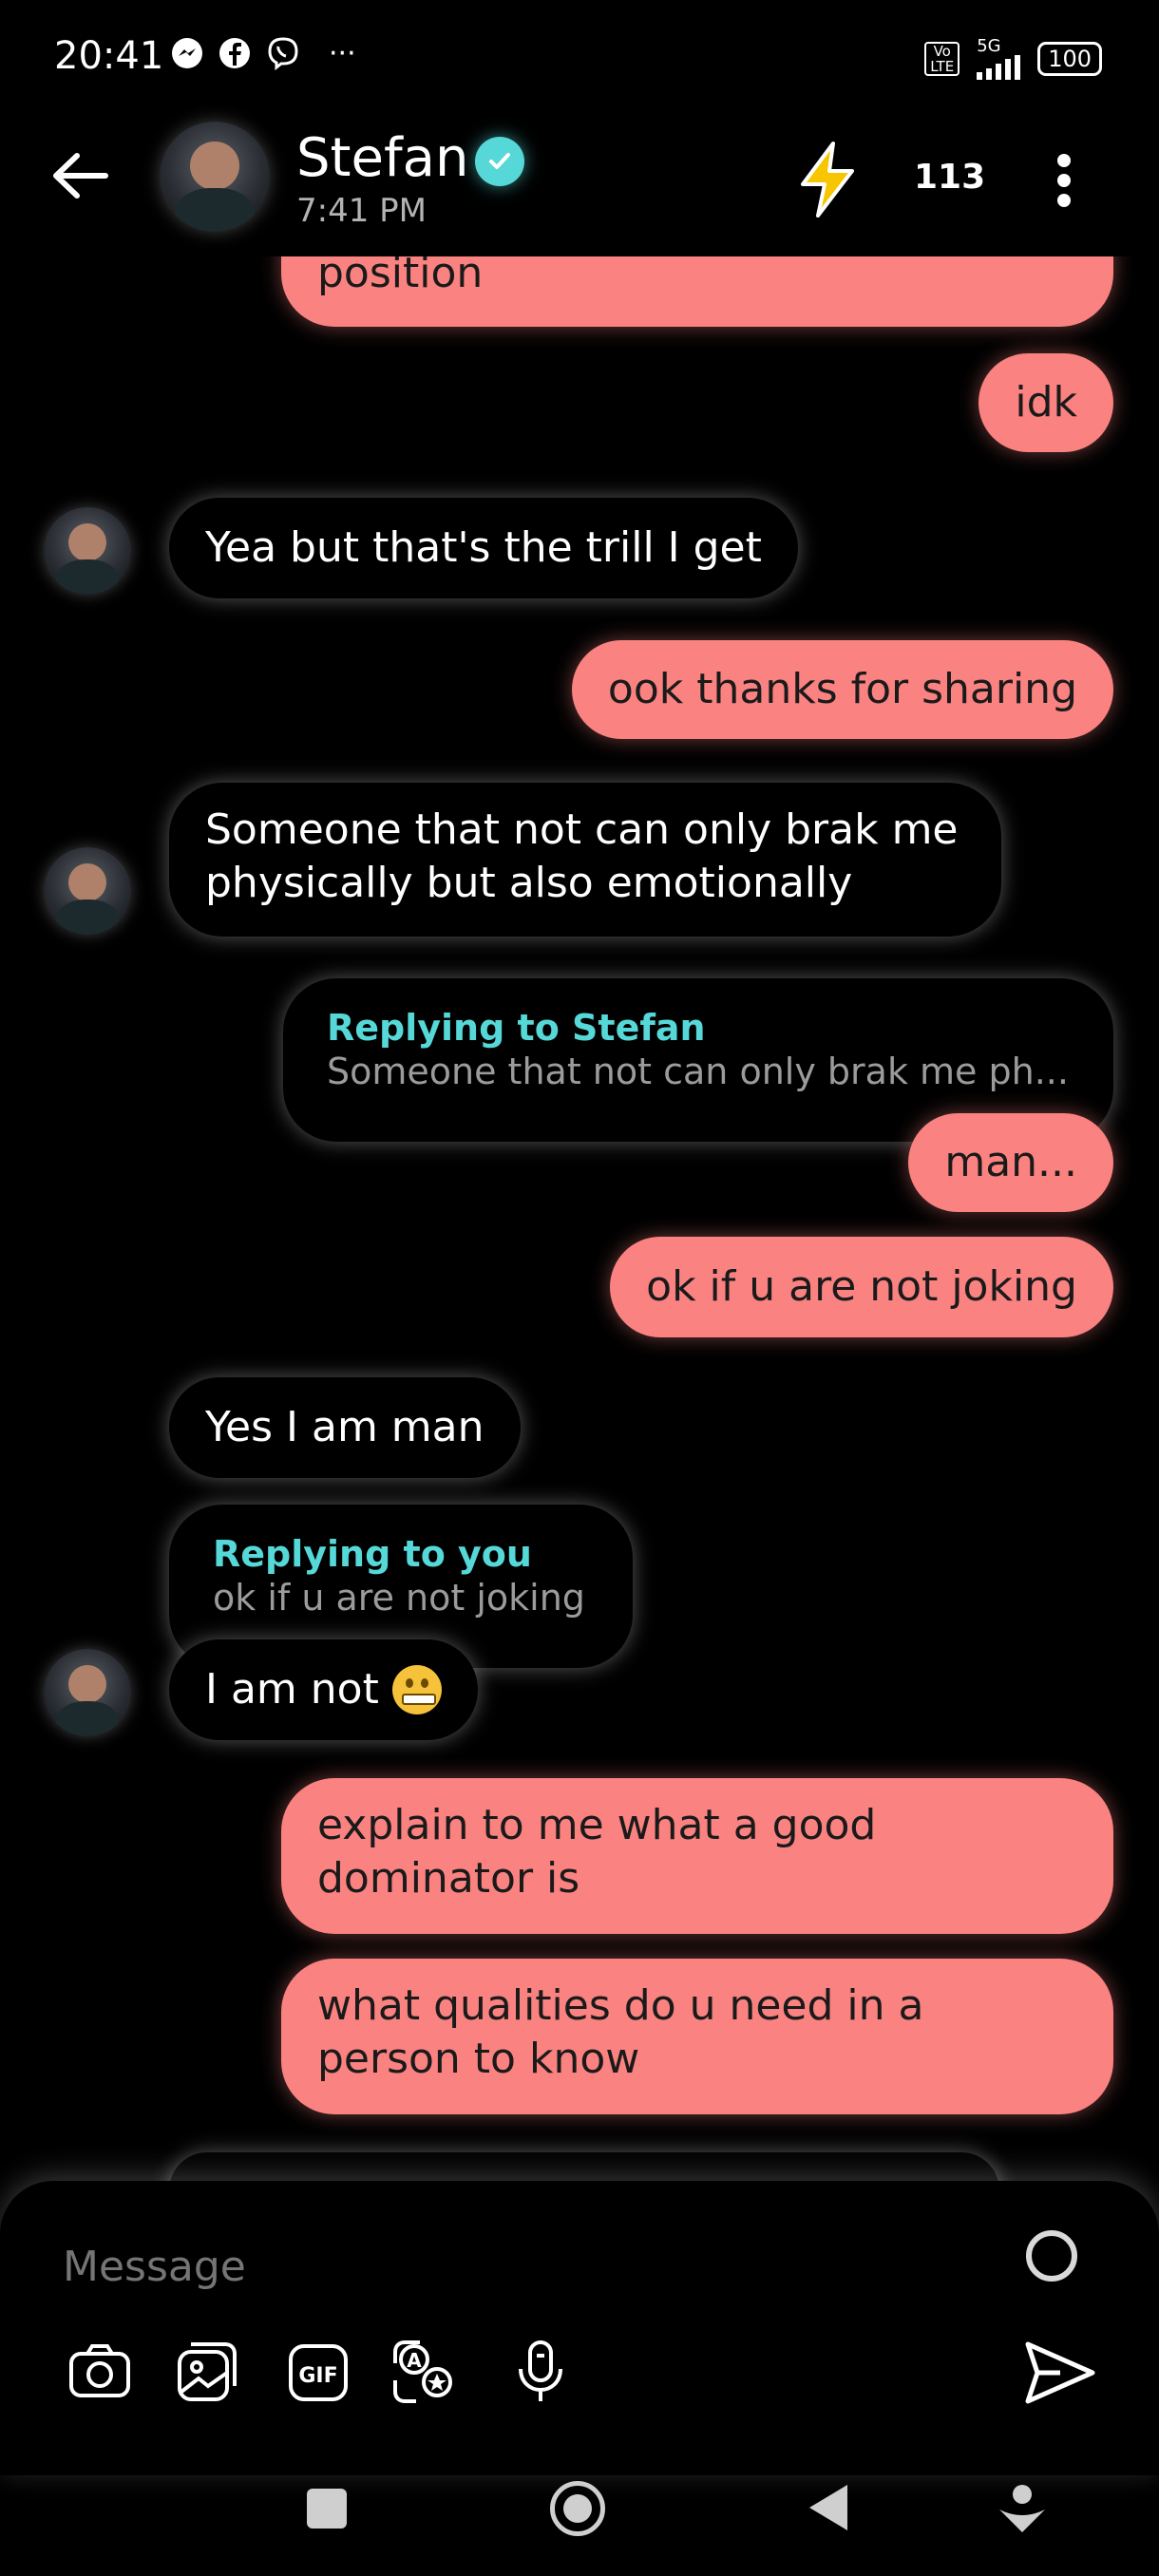 Image resolution: width=1159 pixels, height=2576 pixels. Describe the element at coordinates (540, 2372) in the screenshot. I see `microphone-icon` at that location.